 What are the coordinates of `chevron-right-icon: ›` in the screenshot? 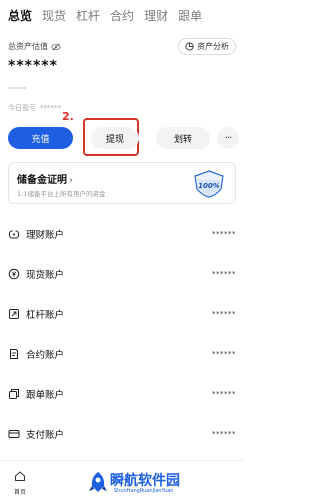 It's located at (71, 180).